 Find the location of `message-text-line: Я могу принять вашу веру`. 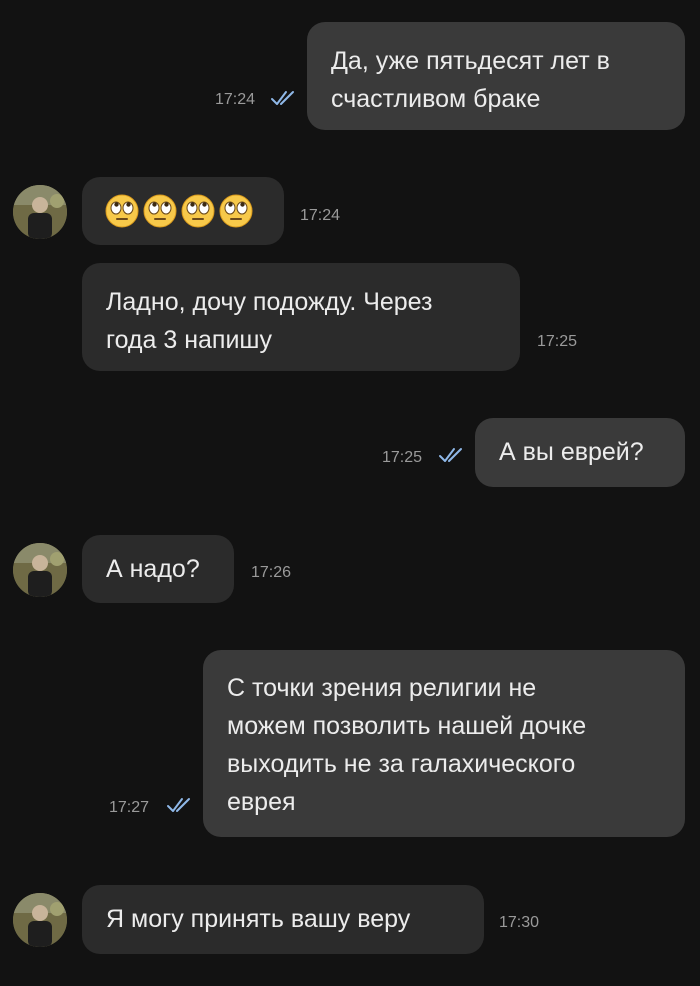

message-text-line: Я могу принять вашу веру is located at coordinates (258, 919).